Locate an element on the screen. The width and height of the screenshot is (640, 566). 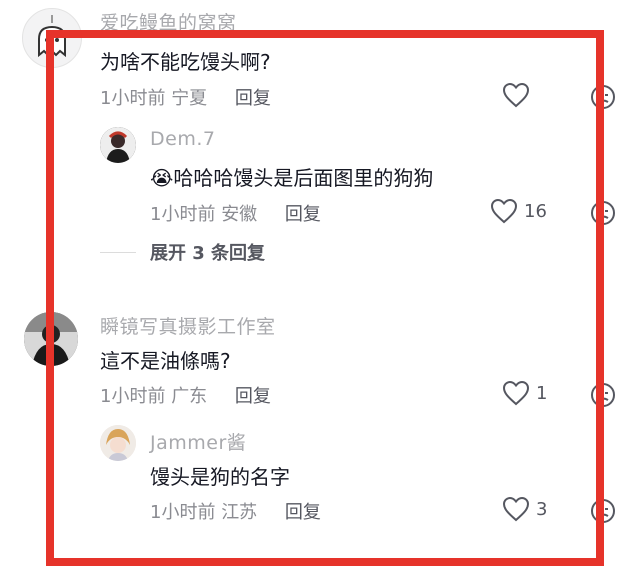
like-count: 1 is located at coordinates (542, 393).